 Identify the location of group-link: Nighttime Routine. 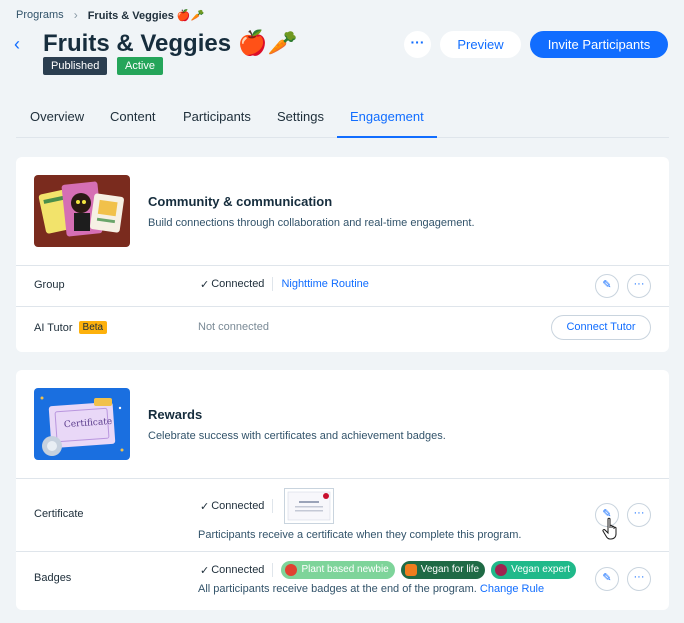
(324, 284).